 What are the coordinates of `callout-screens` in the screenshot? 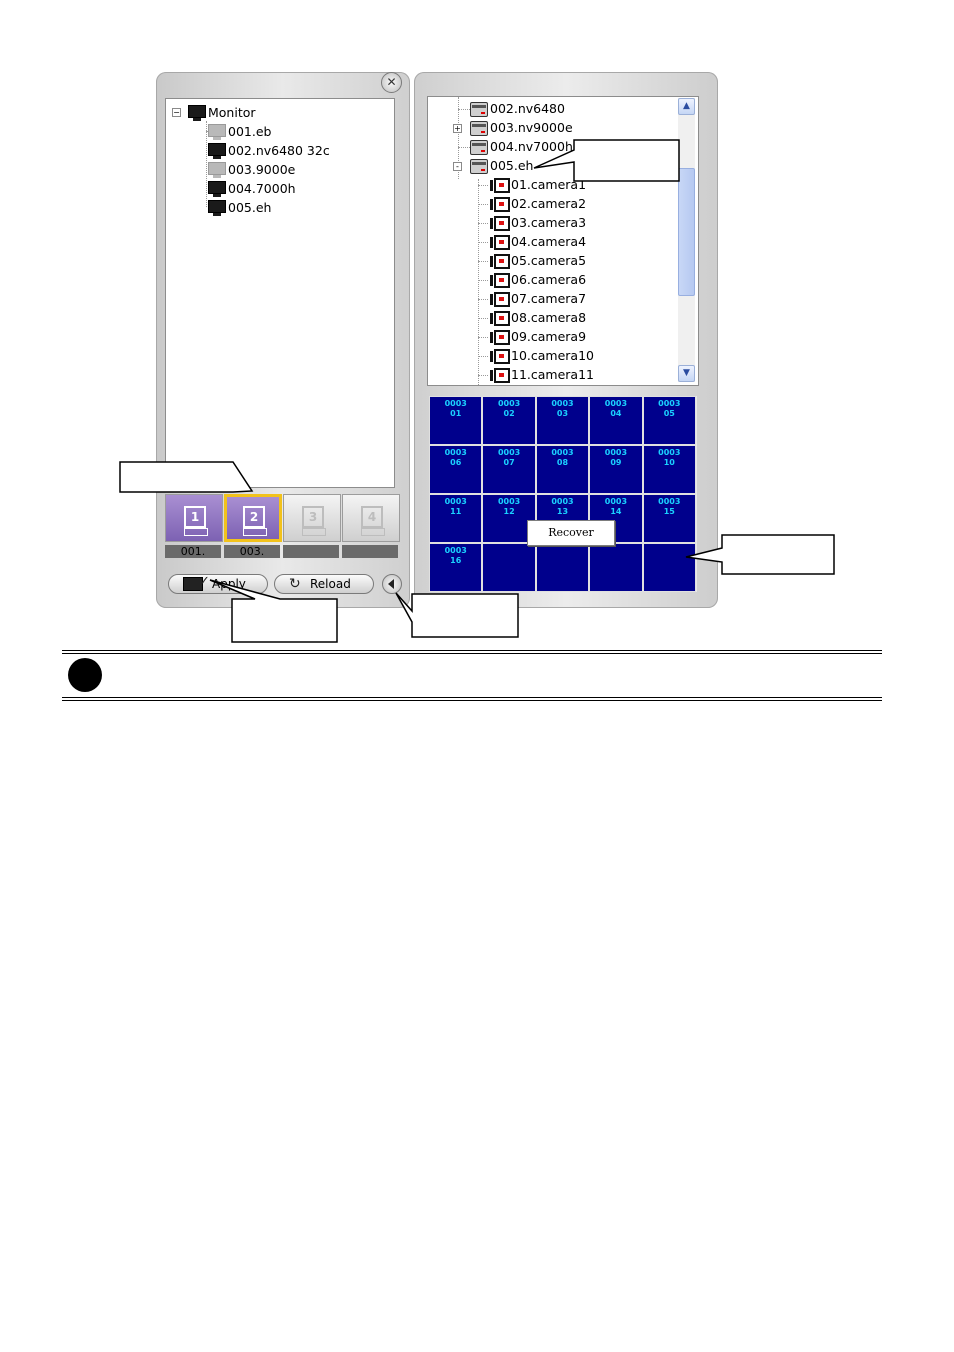 It's located at (186, 477).